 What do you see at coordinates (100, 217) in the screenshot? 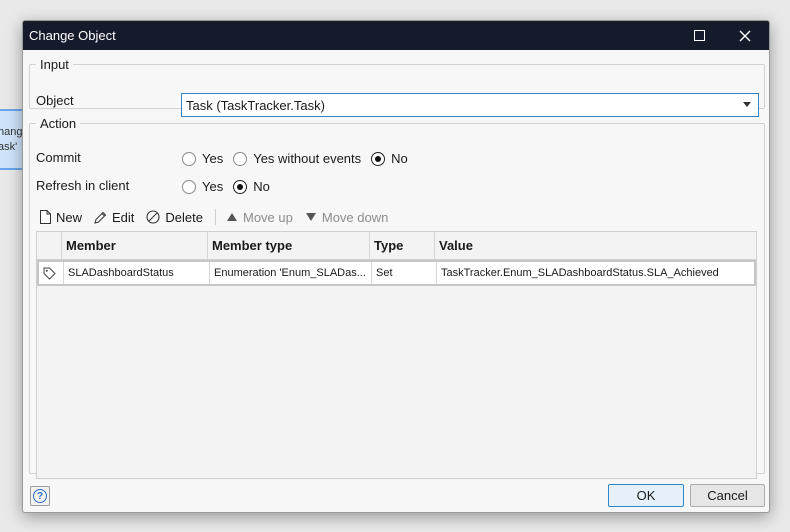
I see `pencil-icon` at bounding box center [100, 217].